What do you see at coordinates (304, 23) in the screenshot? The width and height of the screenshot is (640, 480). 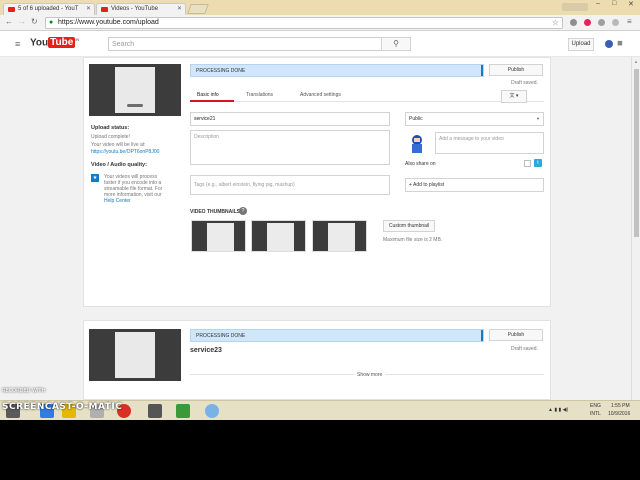 I see `url-field: ● https://www.youtube.com/upload ☆` at bounding box center [304, 23].